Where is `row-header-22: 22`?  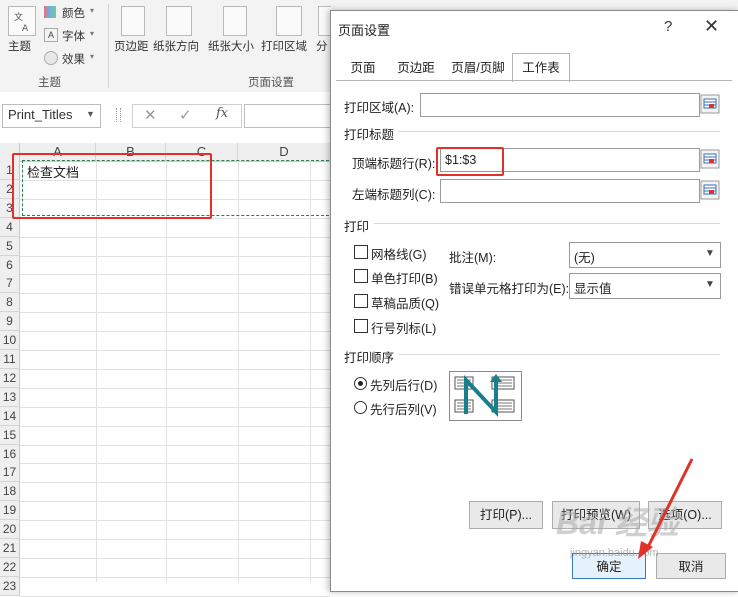
row-header-22: 22 is located at coordinates (10, 567).